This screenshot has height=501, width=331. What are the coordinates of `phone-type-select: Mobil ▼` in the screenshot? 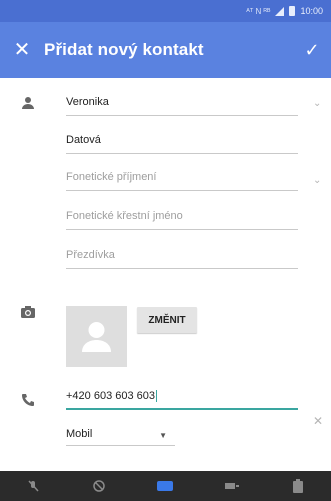 It's located at (120, 437).